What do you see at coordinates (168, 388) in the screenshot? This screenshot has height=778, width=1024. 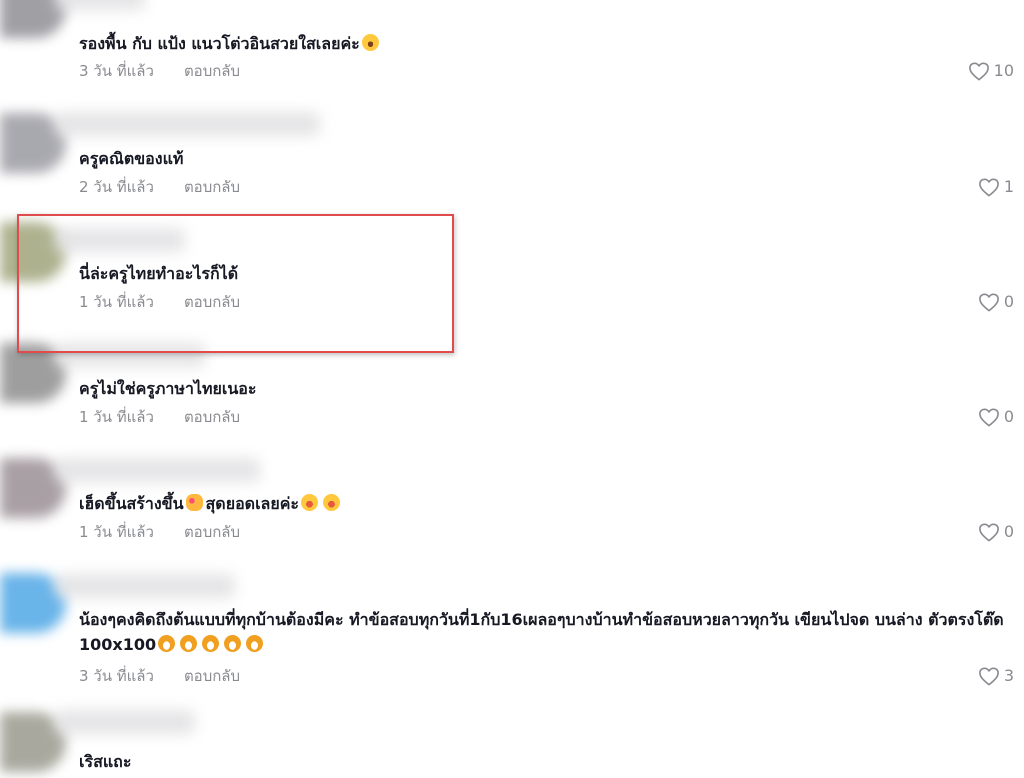 I see `comment-text: ครูไม่ใช่ครูภาษาไทยเนอะ` at bounding box center [168, 388].